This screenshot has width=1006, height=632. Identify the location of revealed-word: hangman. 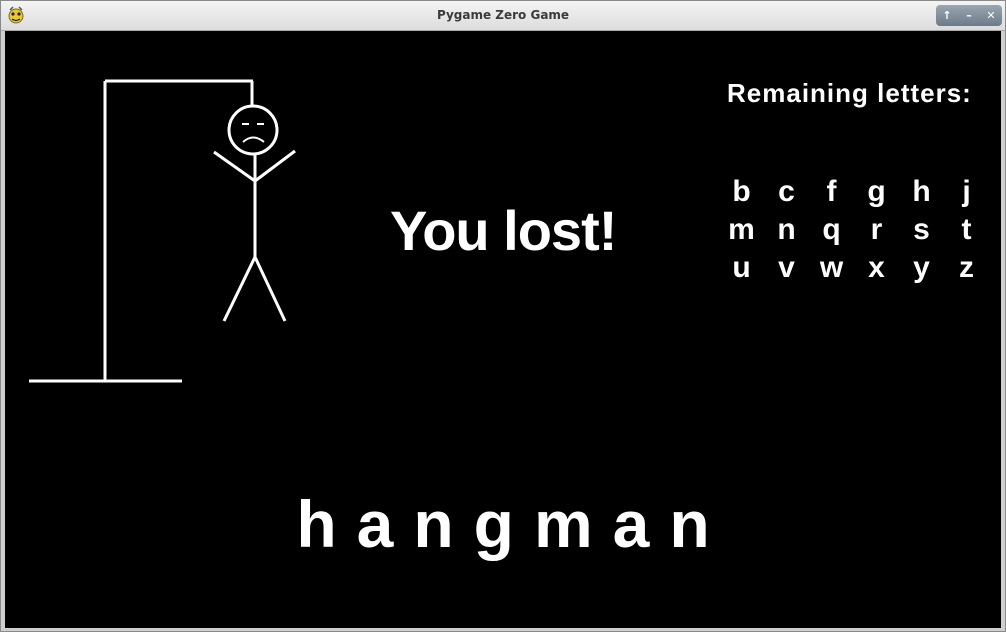
(513, 524).